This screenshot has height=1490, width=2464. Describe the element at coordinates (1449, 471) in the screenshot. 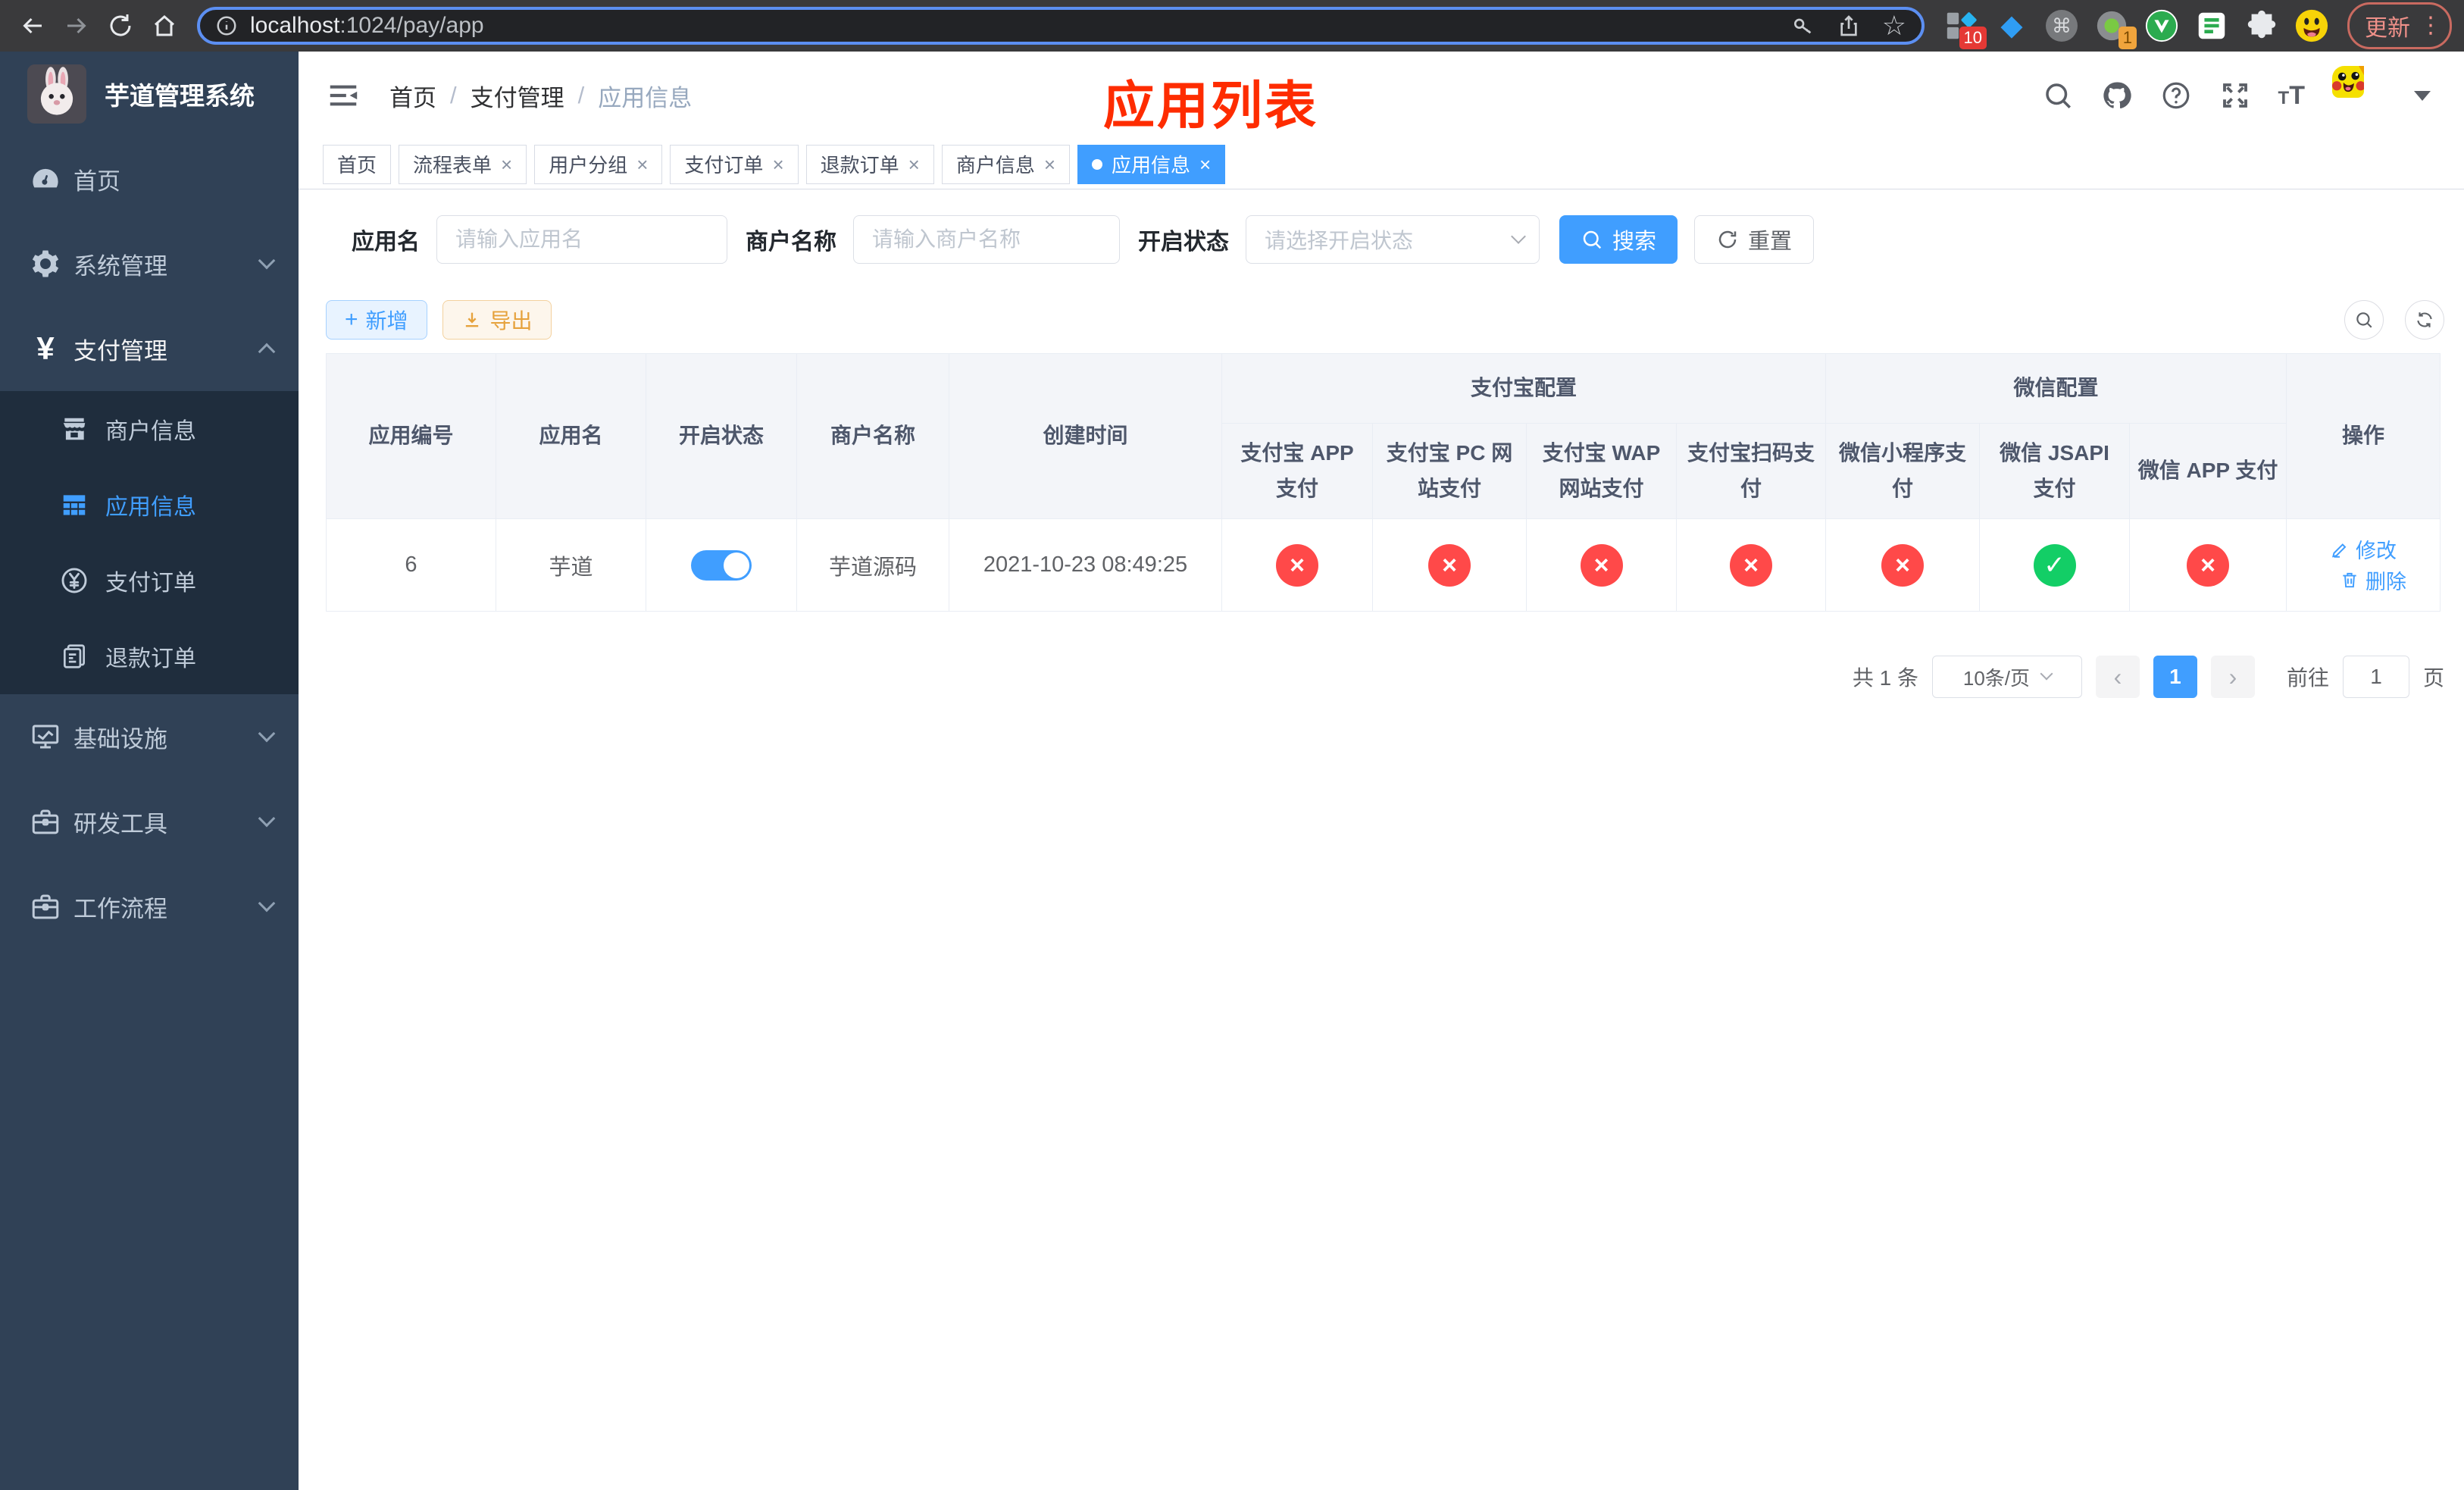

I see `col-alipay-pc: 支付宝 PC 网站支付` at that location.